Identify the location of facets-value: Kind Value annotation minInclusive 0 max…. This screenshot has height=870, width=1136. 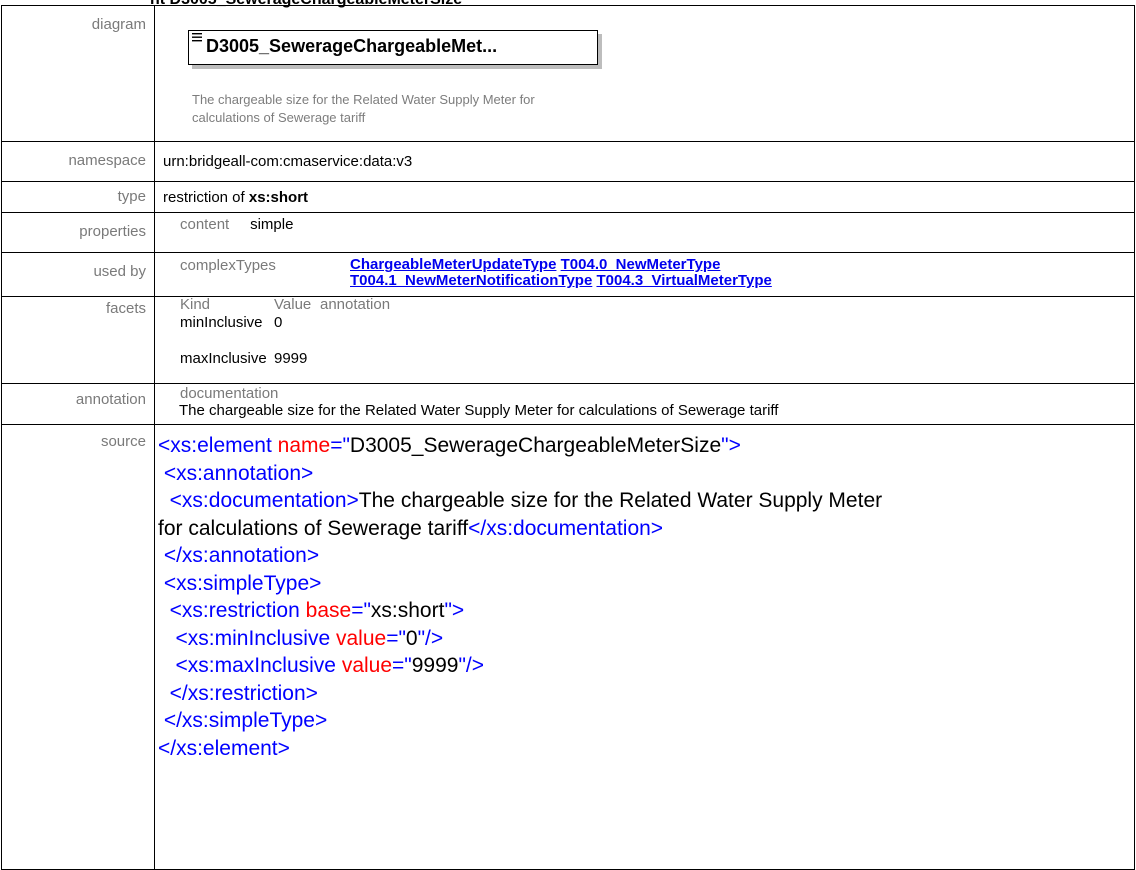
(644, 340).